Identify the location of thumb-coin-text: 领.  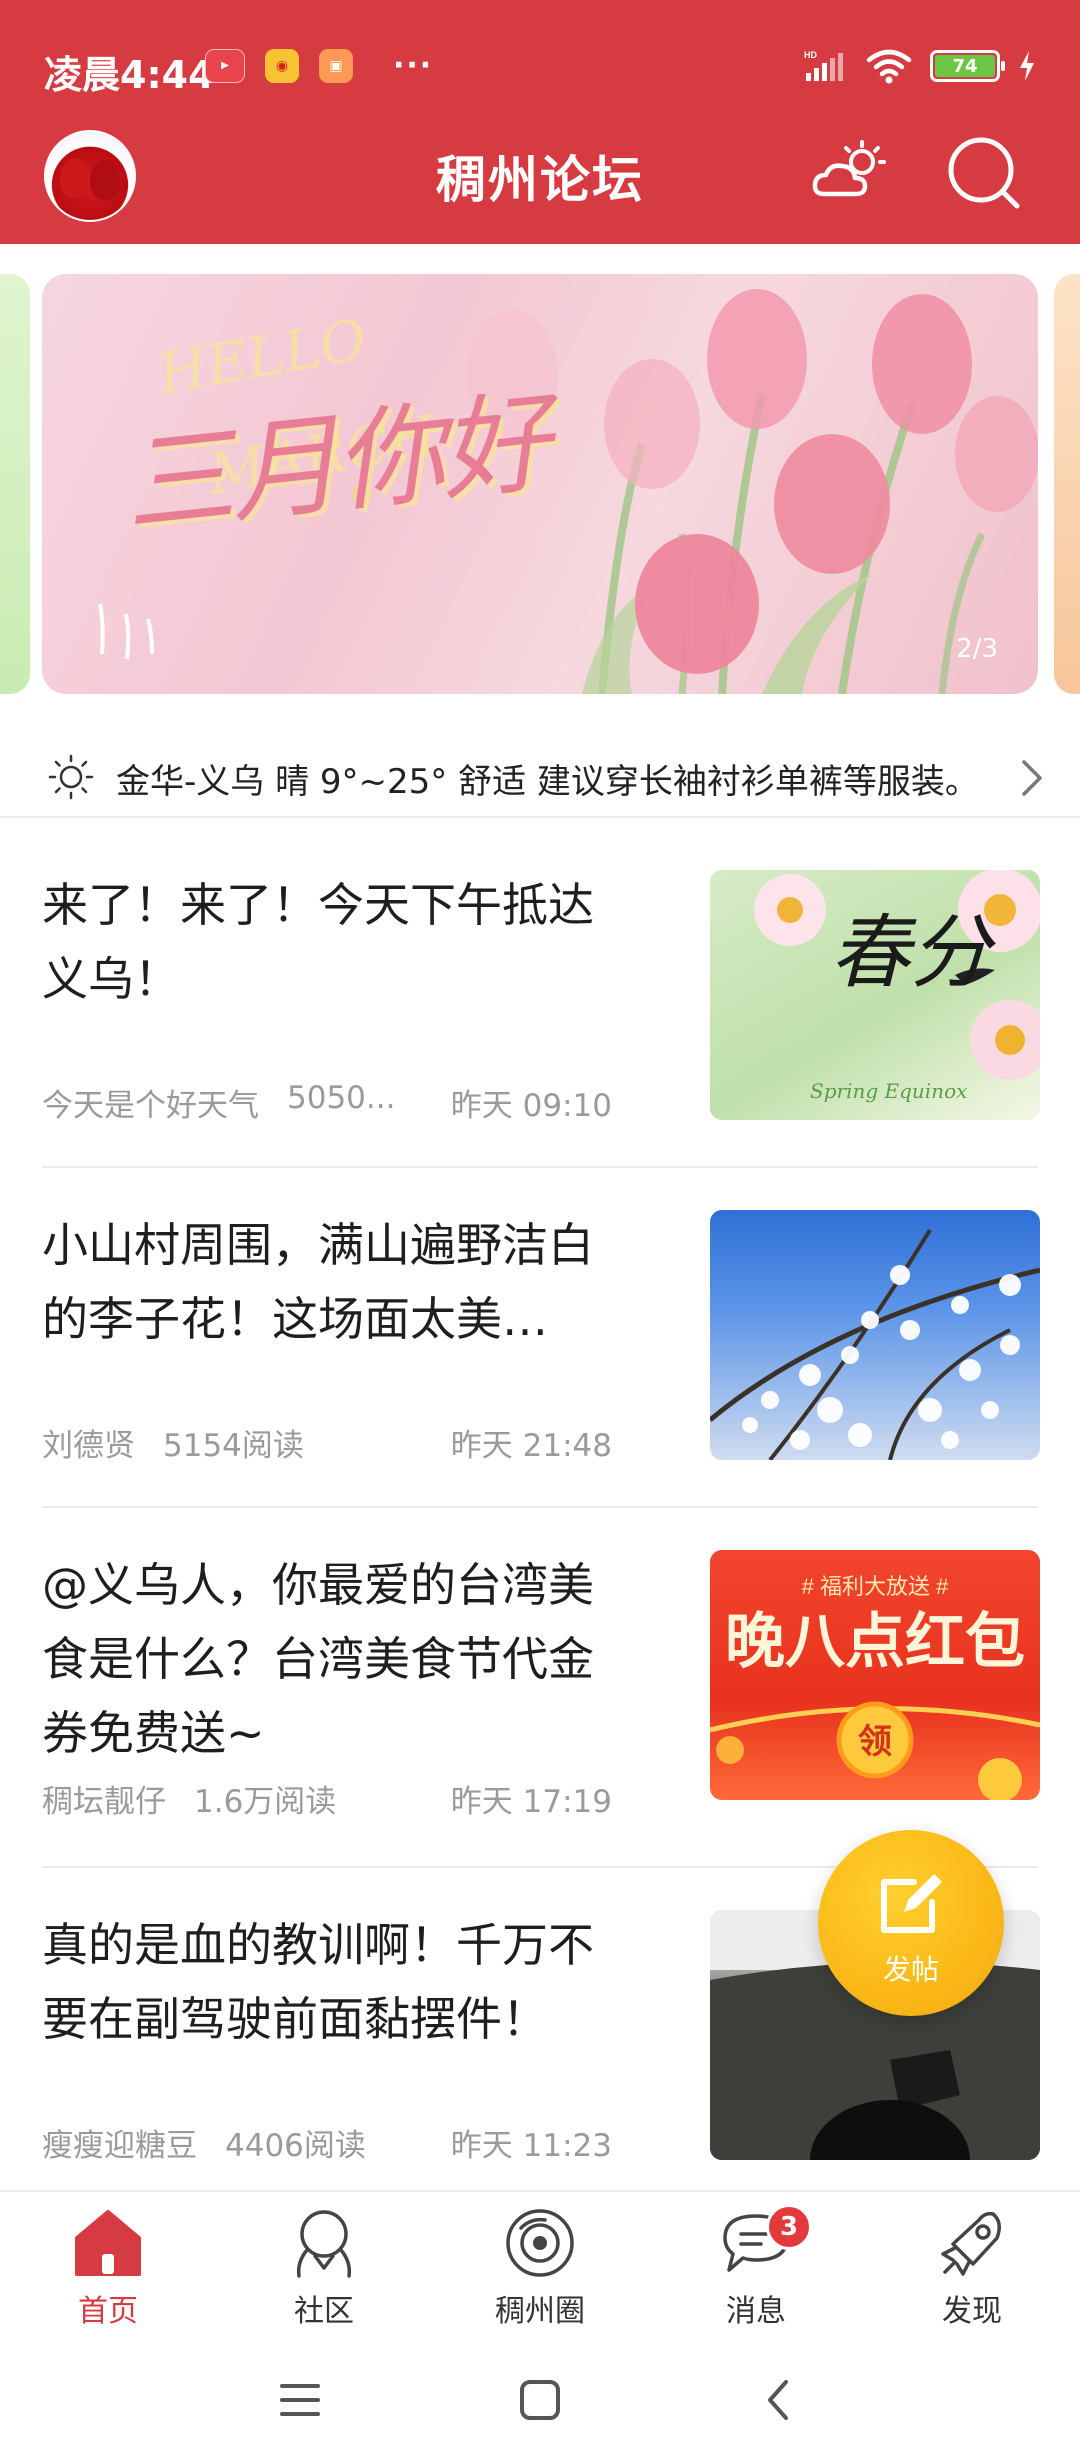
(875, 1742).